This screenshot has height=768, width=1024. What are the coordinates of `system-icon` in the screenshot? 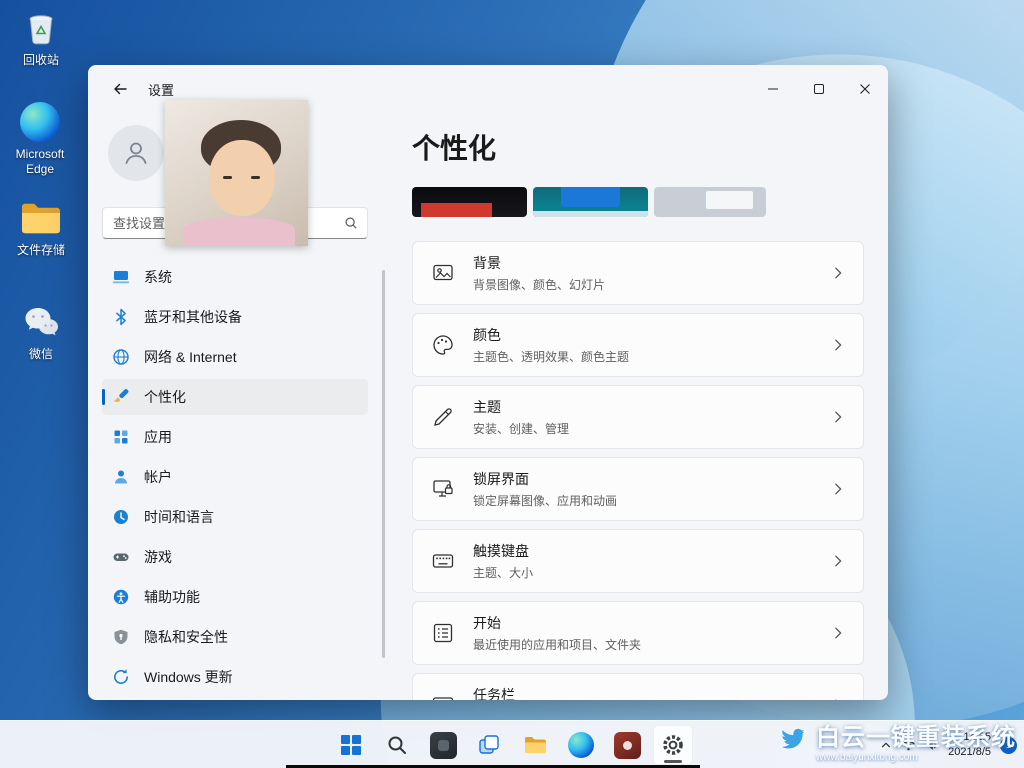 It's located at (121, 277).